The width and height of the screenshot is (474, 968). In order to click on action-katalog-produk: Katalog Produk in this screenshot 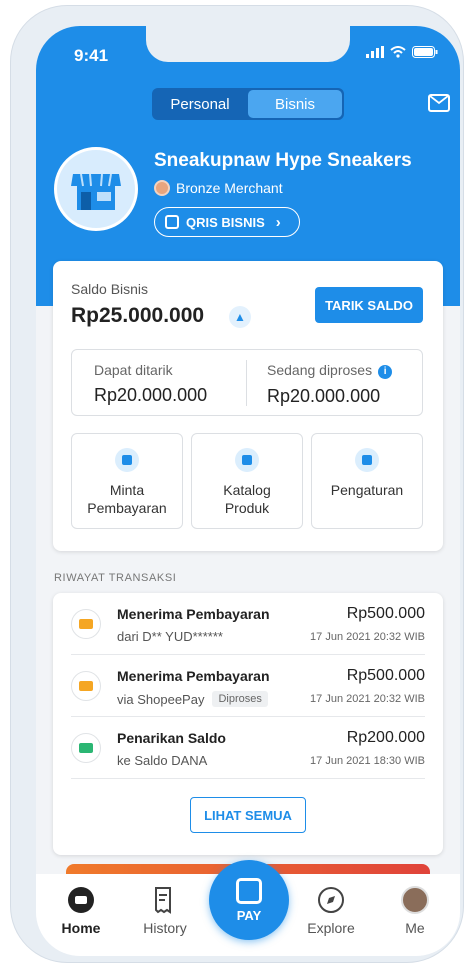, I will do `click(247, 481)`.